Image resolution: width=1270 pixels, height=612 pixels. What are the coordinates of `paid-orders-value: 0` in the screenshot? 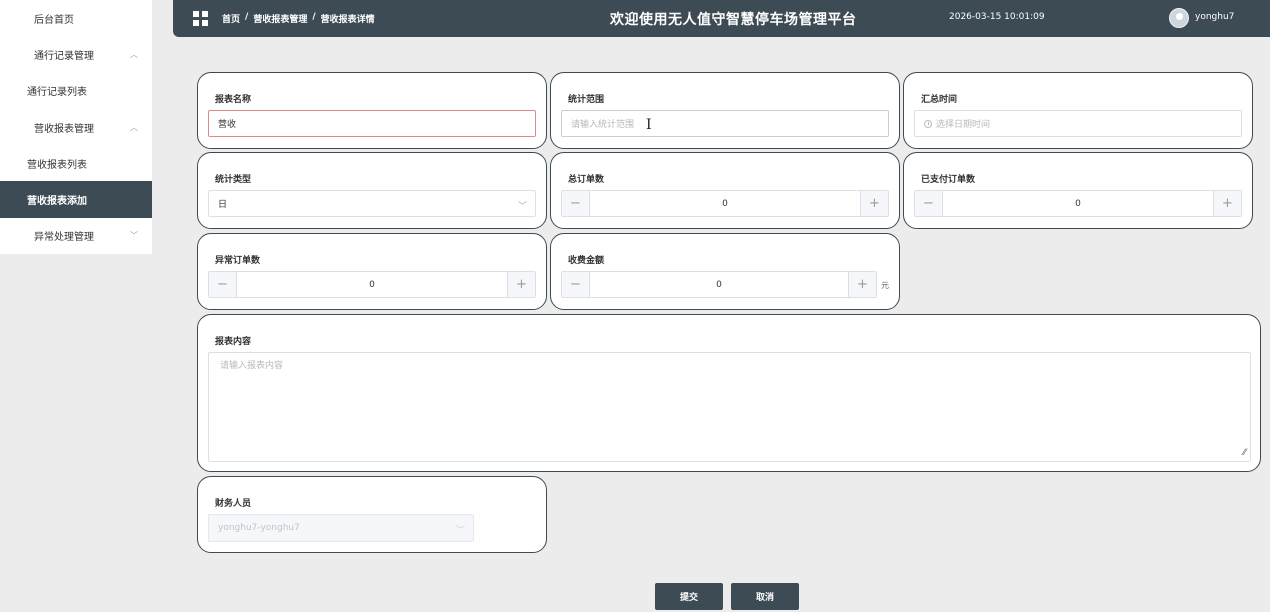 It's located at (1078, 204).